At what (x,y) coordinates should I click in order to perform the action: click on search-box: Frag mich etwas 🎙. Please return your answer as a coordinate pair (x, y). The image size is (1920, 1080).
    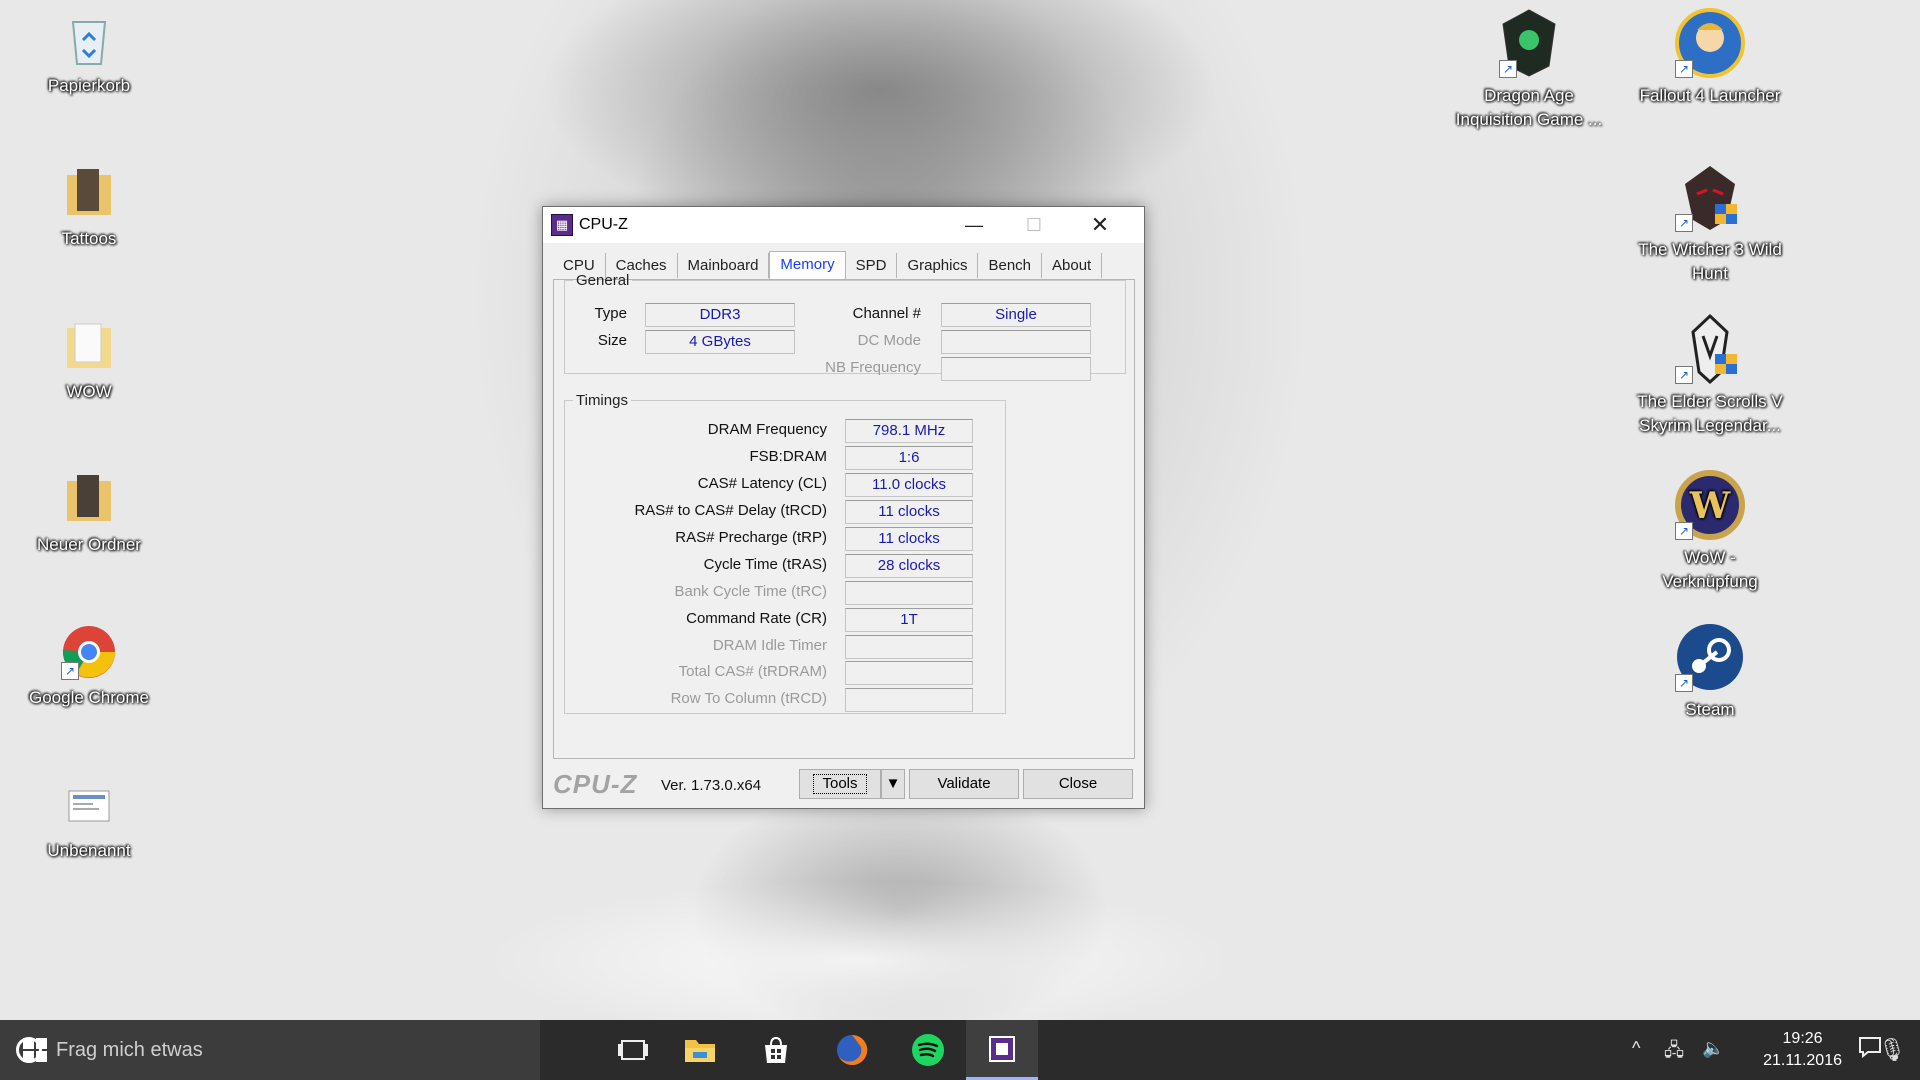
    Looking at the image, I should click on (953, 1050).